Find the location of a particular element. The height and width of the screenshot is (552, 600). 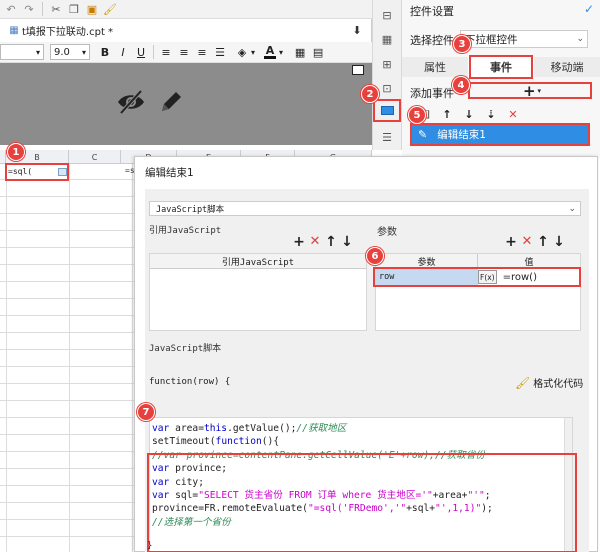

ref-js-table: 引用JavaScript is located at coordinates (258, 292).